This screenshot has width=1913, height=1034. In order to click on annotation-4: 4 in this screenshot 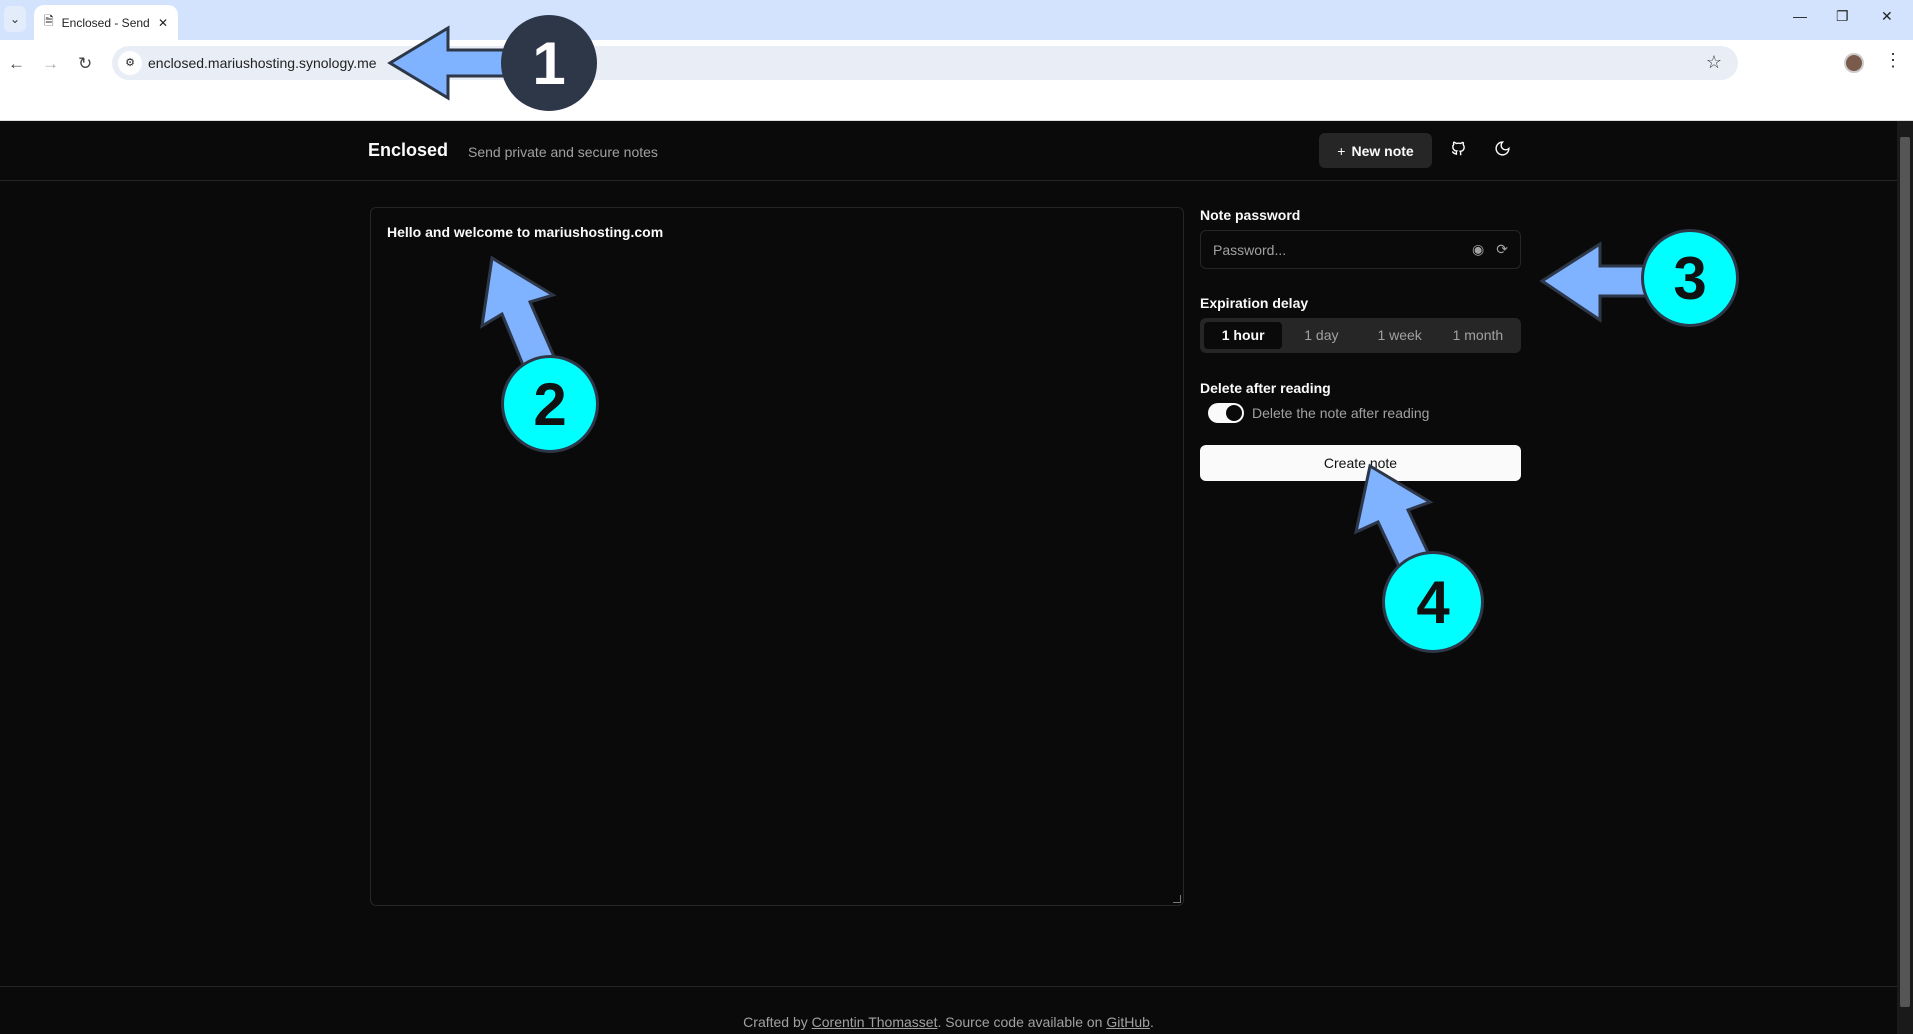, I will do `click(1433, 602)`.